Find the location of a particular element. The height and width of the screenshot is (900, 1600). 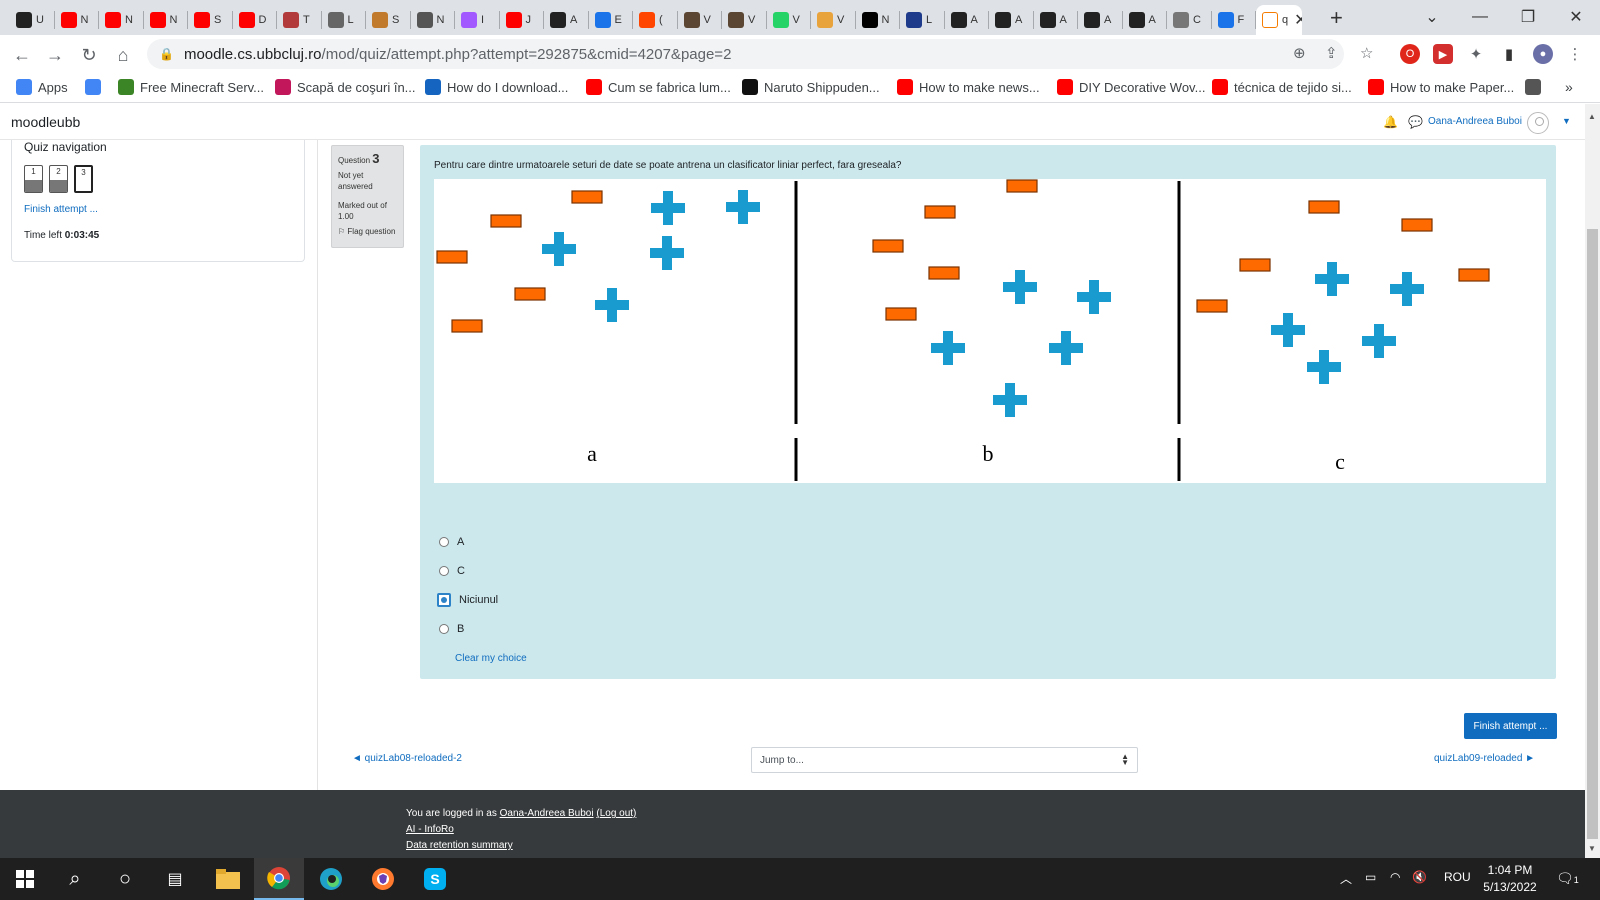

input-language: ROU is located at coordinates (1457, 877).